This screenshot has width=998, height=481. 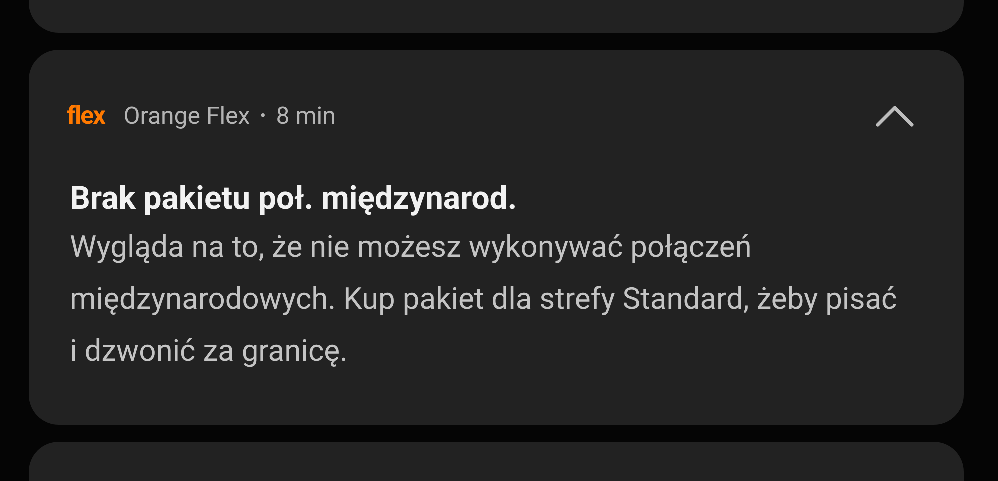 I want to click on timestamp: 8 min, so click(x=306, y=116).